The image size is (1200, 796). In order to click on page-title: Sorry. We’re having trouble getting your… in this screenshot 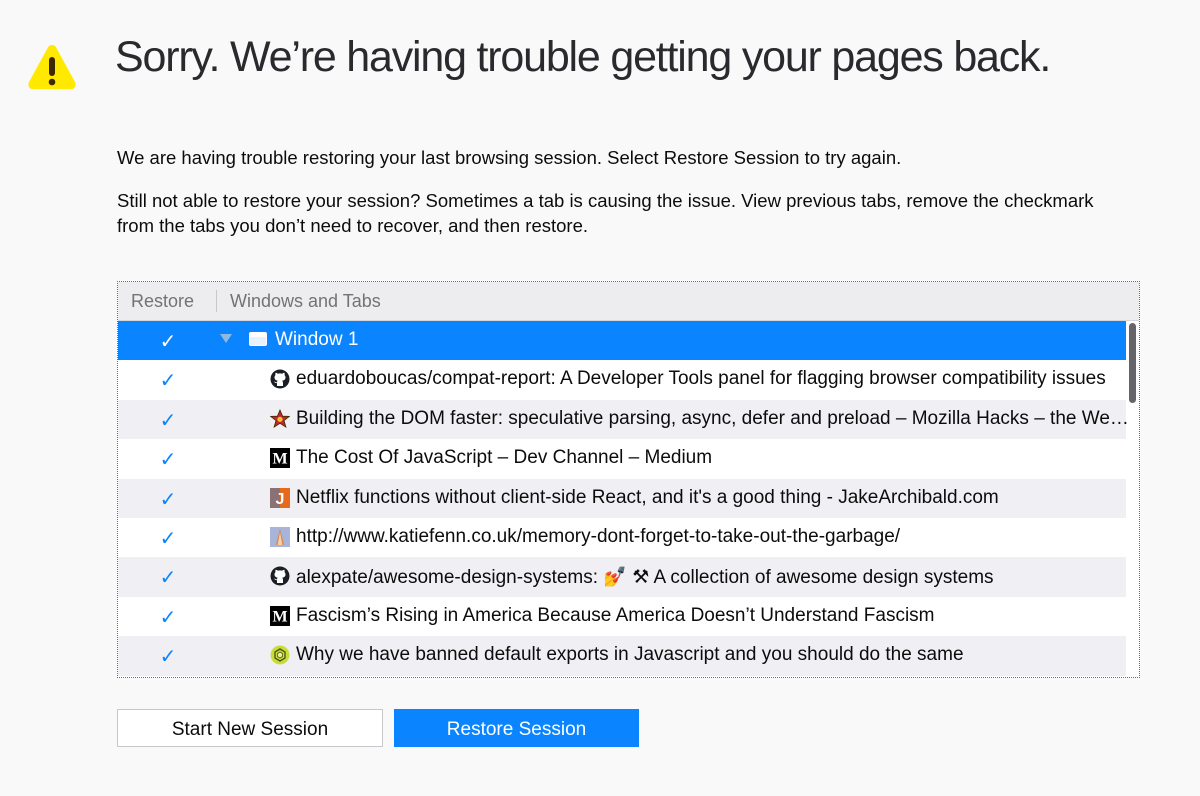, I will do `click(583, 57)`.